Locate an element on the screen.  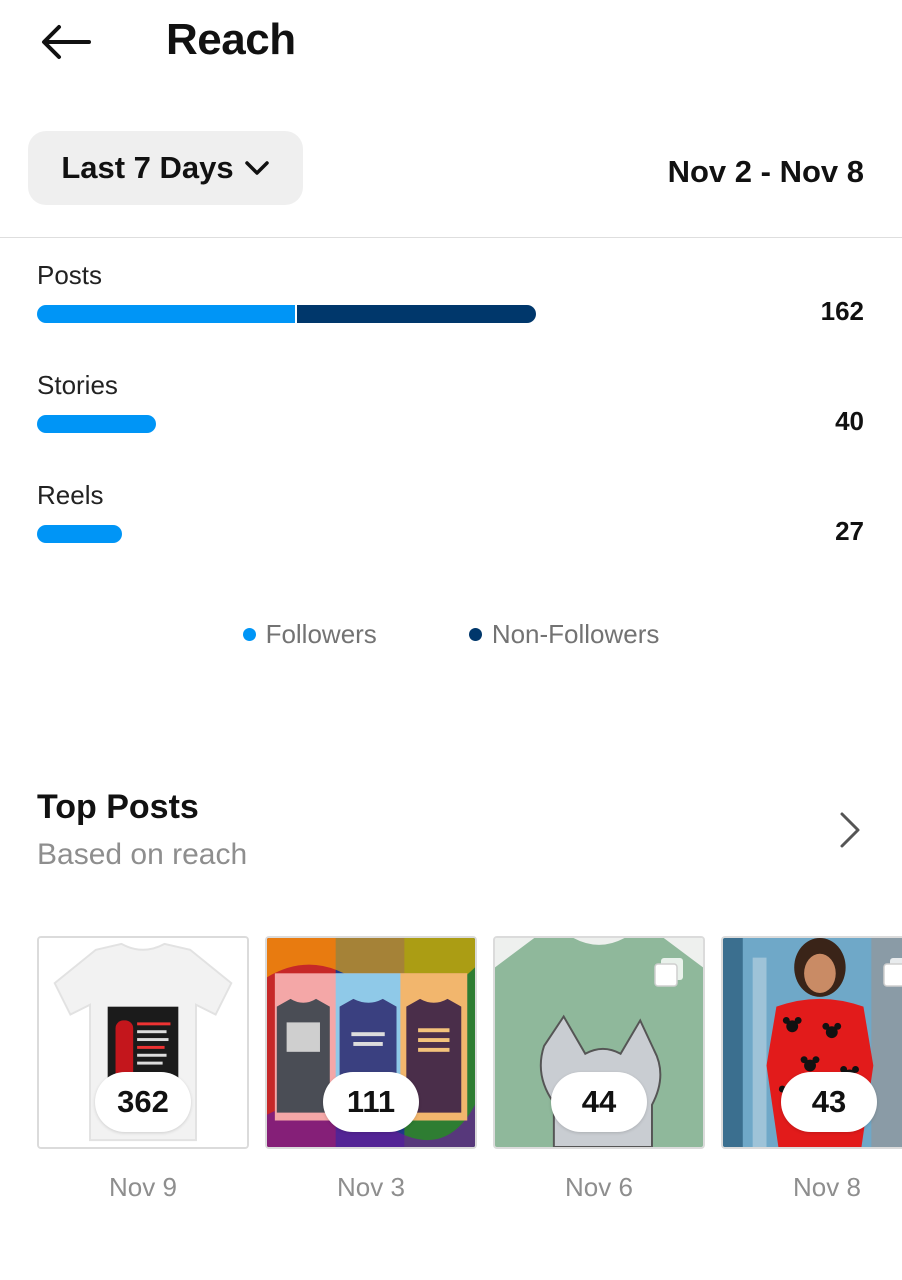
legend-followers: Followers is located at coordinates (309, 634).